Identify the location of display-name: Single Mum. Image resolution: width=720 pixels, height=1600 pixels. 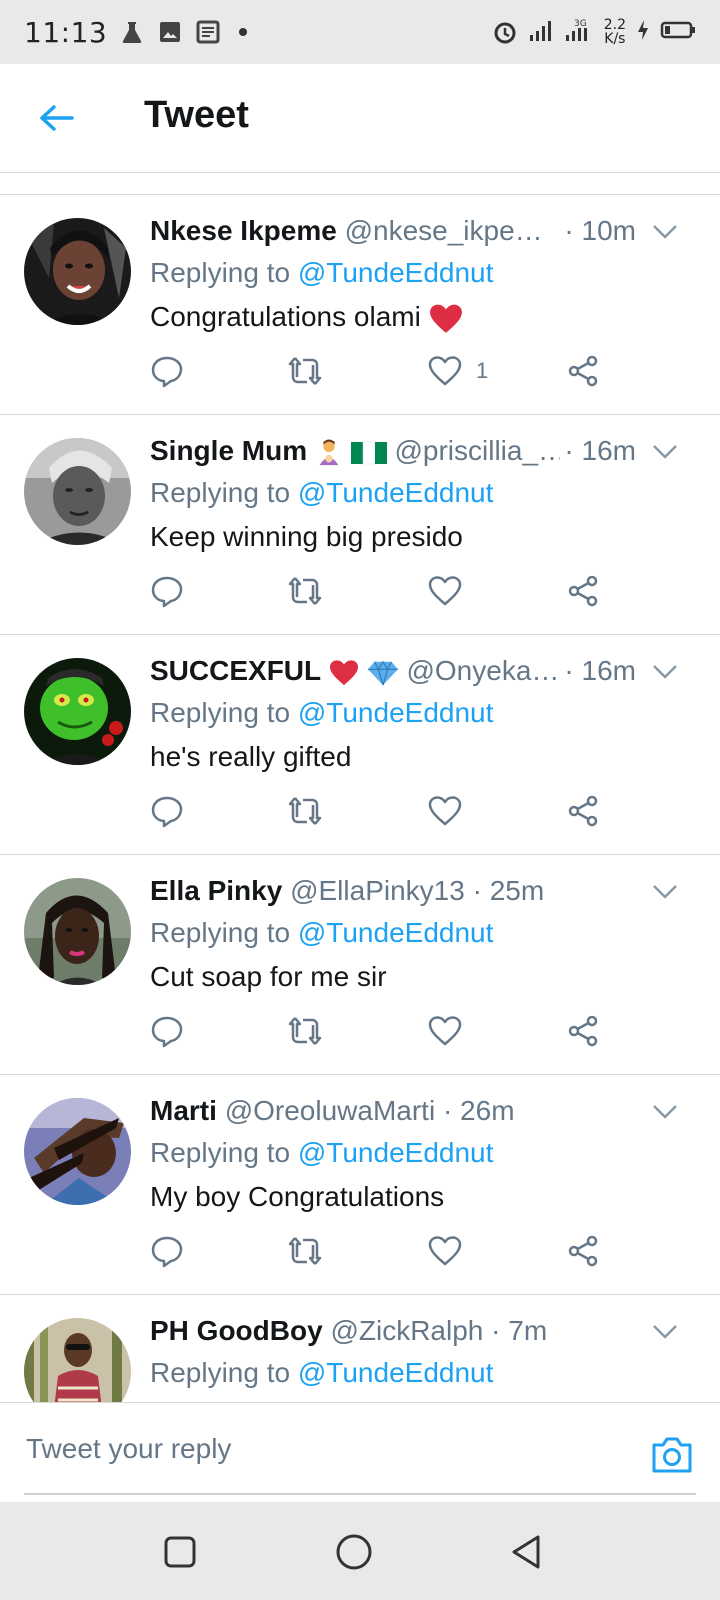
(228, 450).